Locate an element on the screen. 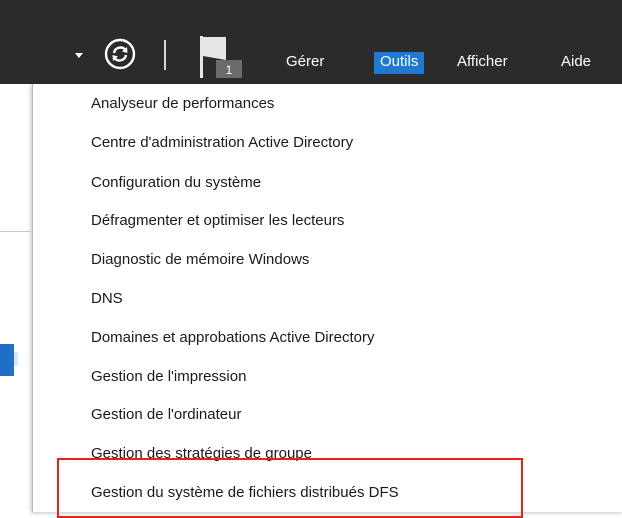 This screenshot has height=518, width=622. menu-item-dns: DNS is located at coordinates (107, 299).